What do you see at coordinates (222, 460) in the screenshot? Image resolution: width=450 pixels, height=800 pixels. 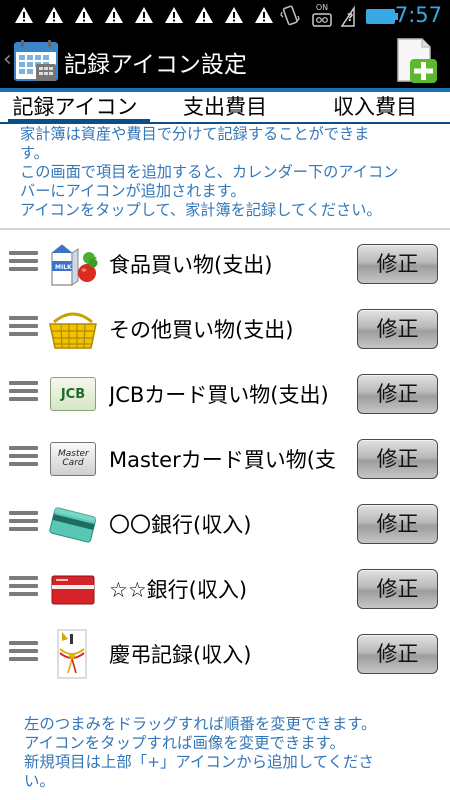 I see `item-label: Masterカード買い物(支` at bounding box center [222, 460].